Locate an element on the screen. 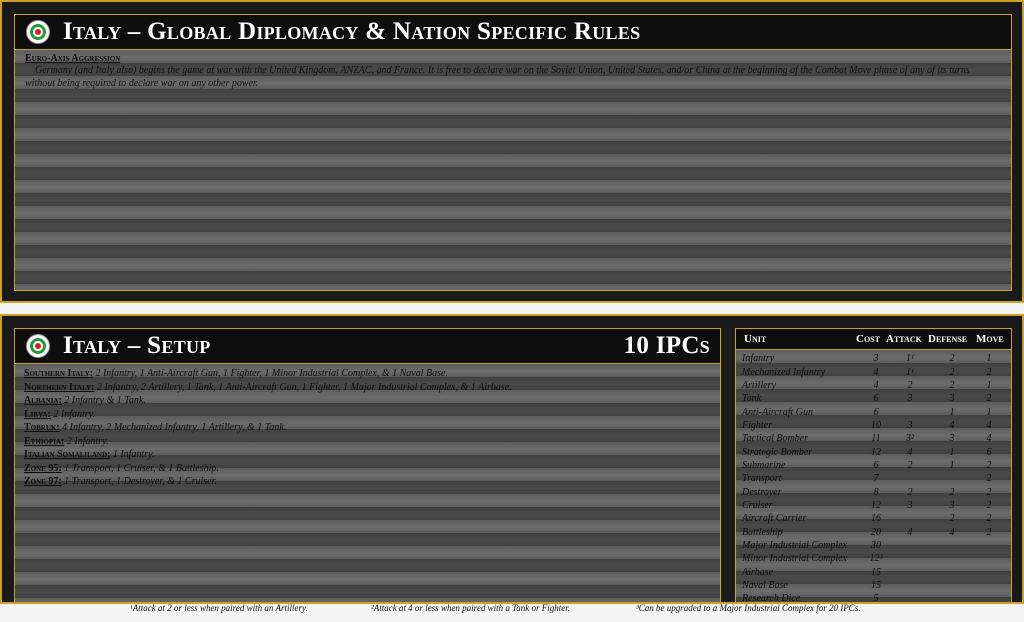 The height and width of the screenshot is (622, 1024). setup-units: 2 Infantry & 1 Tank. is located at coordinates (105, 400).